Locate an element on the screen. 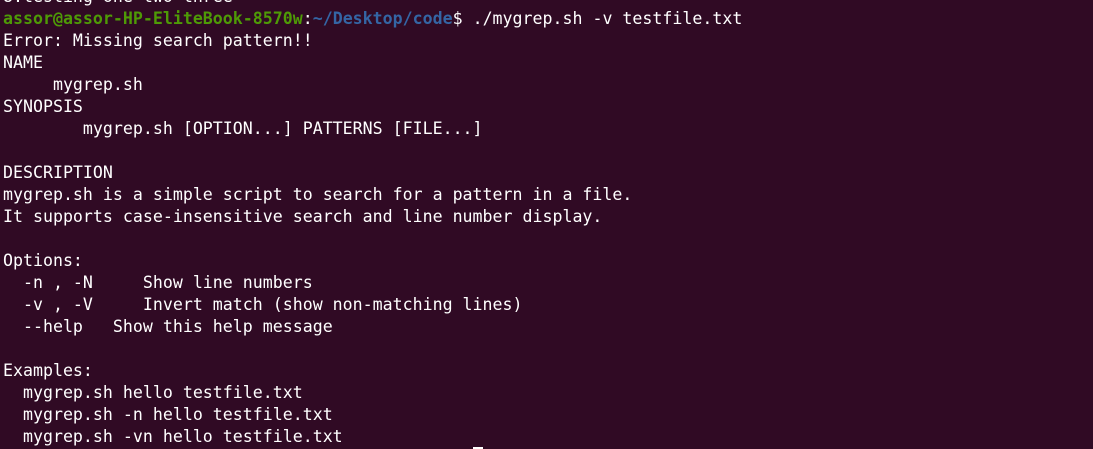 The height and width of the screenshot is (449, 1093). output-line-example-3: mygrep.sh -vn hello testfile.txt is located at coordinates (173, 436).